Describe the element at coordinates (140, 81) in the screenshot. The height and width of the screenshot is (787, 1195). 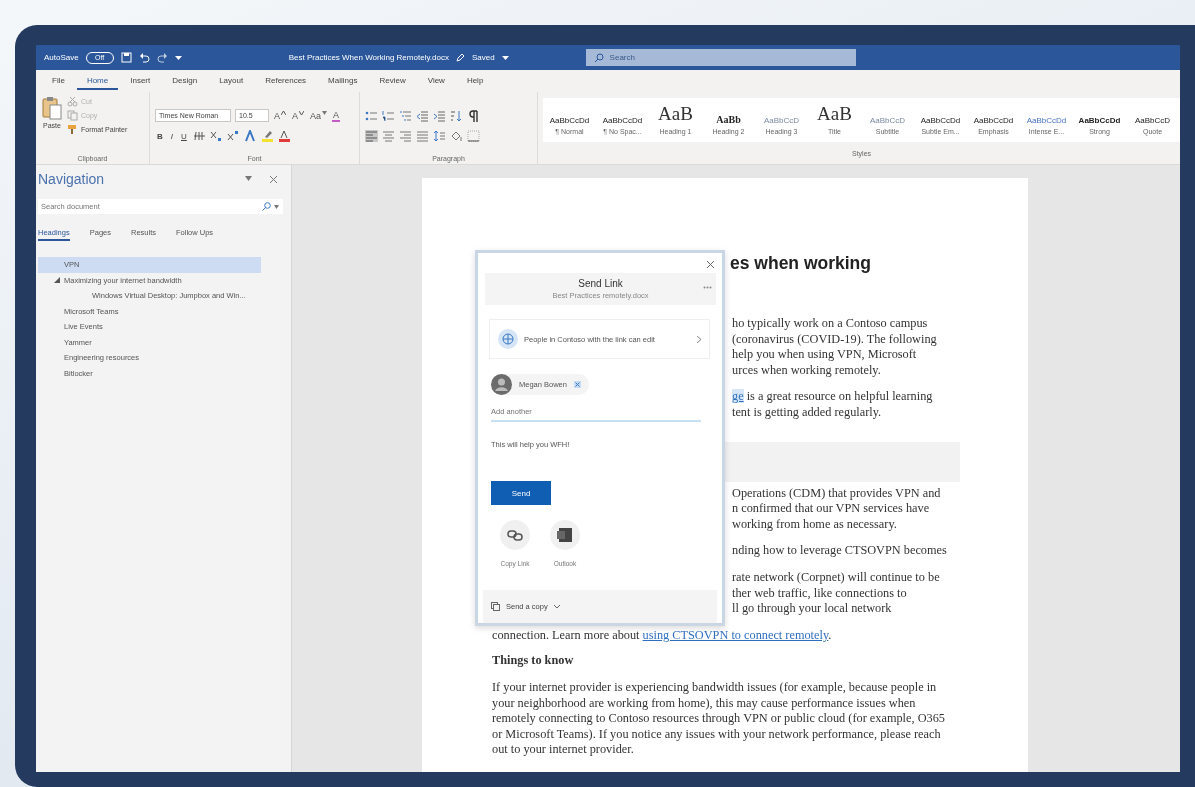
I see `ribbon-tab: Insert` at that location.